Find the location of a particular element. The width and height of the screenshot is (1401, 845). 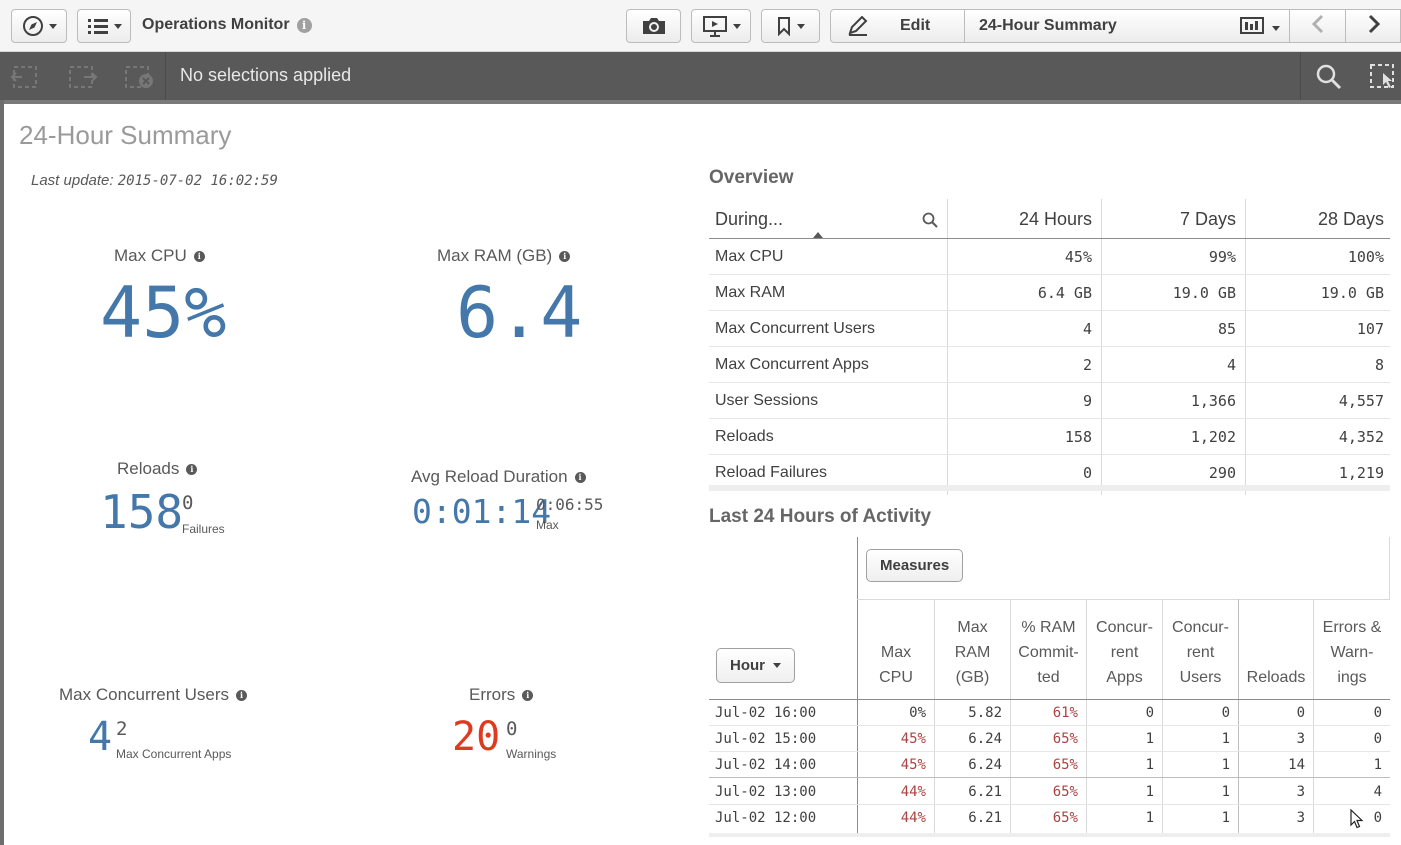

kpi-warnings-caption: Warnings is located at coordinates (531, 754).